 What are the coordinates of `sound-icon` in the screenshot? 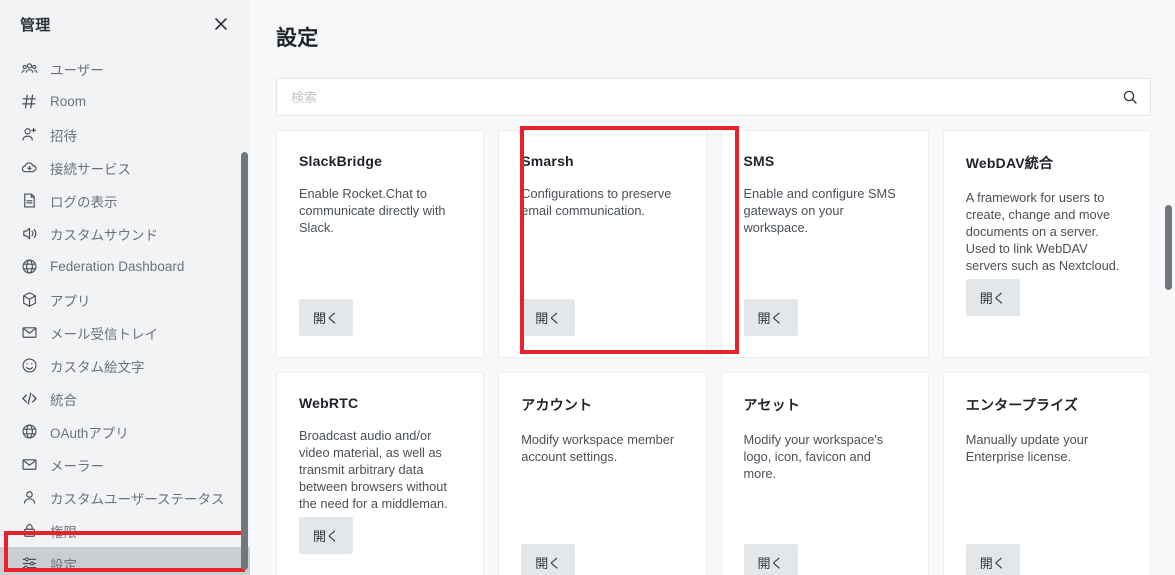 It's located at (29, 234).